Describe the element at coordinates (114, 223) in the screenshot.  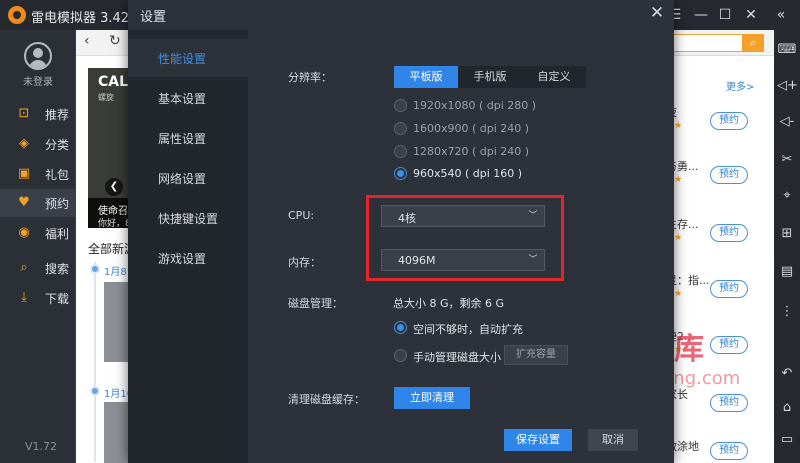
I see `banner-caption-sub: 你好，8` at that location.